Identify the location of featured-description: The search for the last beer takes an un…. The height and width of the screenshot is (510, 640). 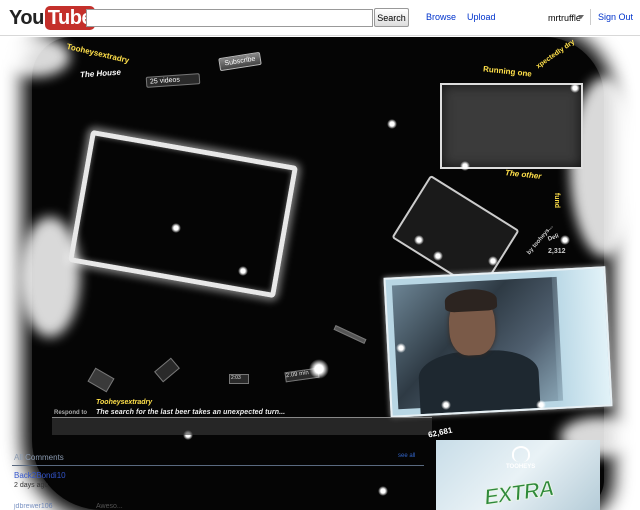
(191, 412).